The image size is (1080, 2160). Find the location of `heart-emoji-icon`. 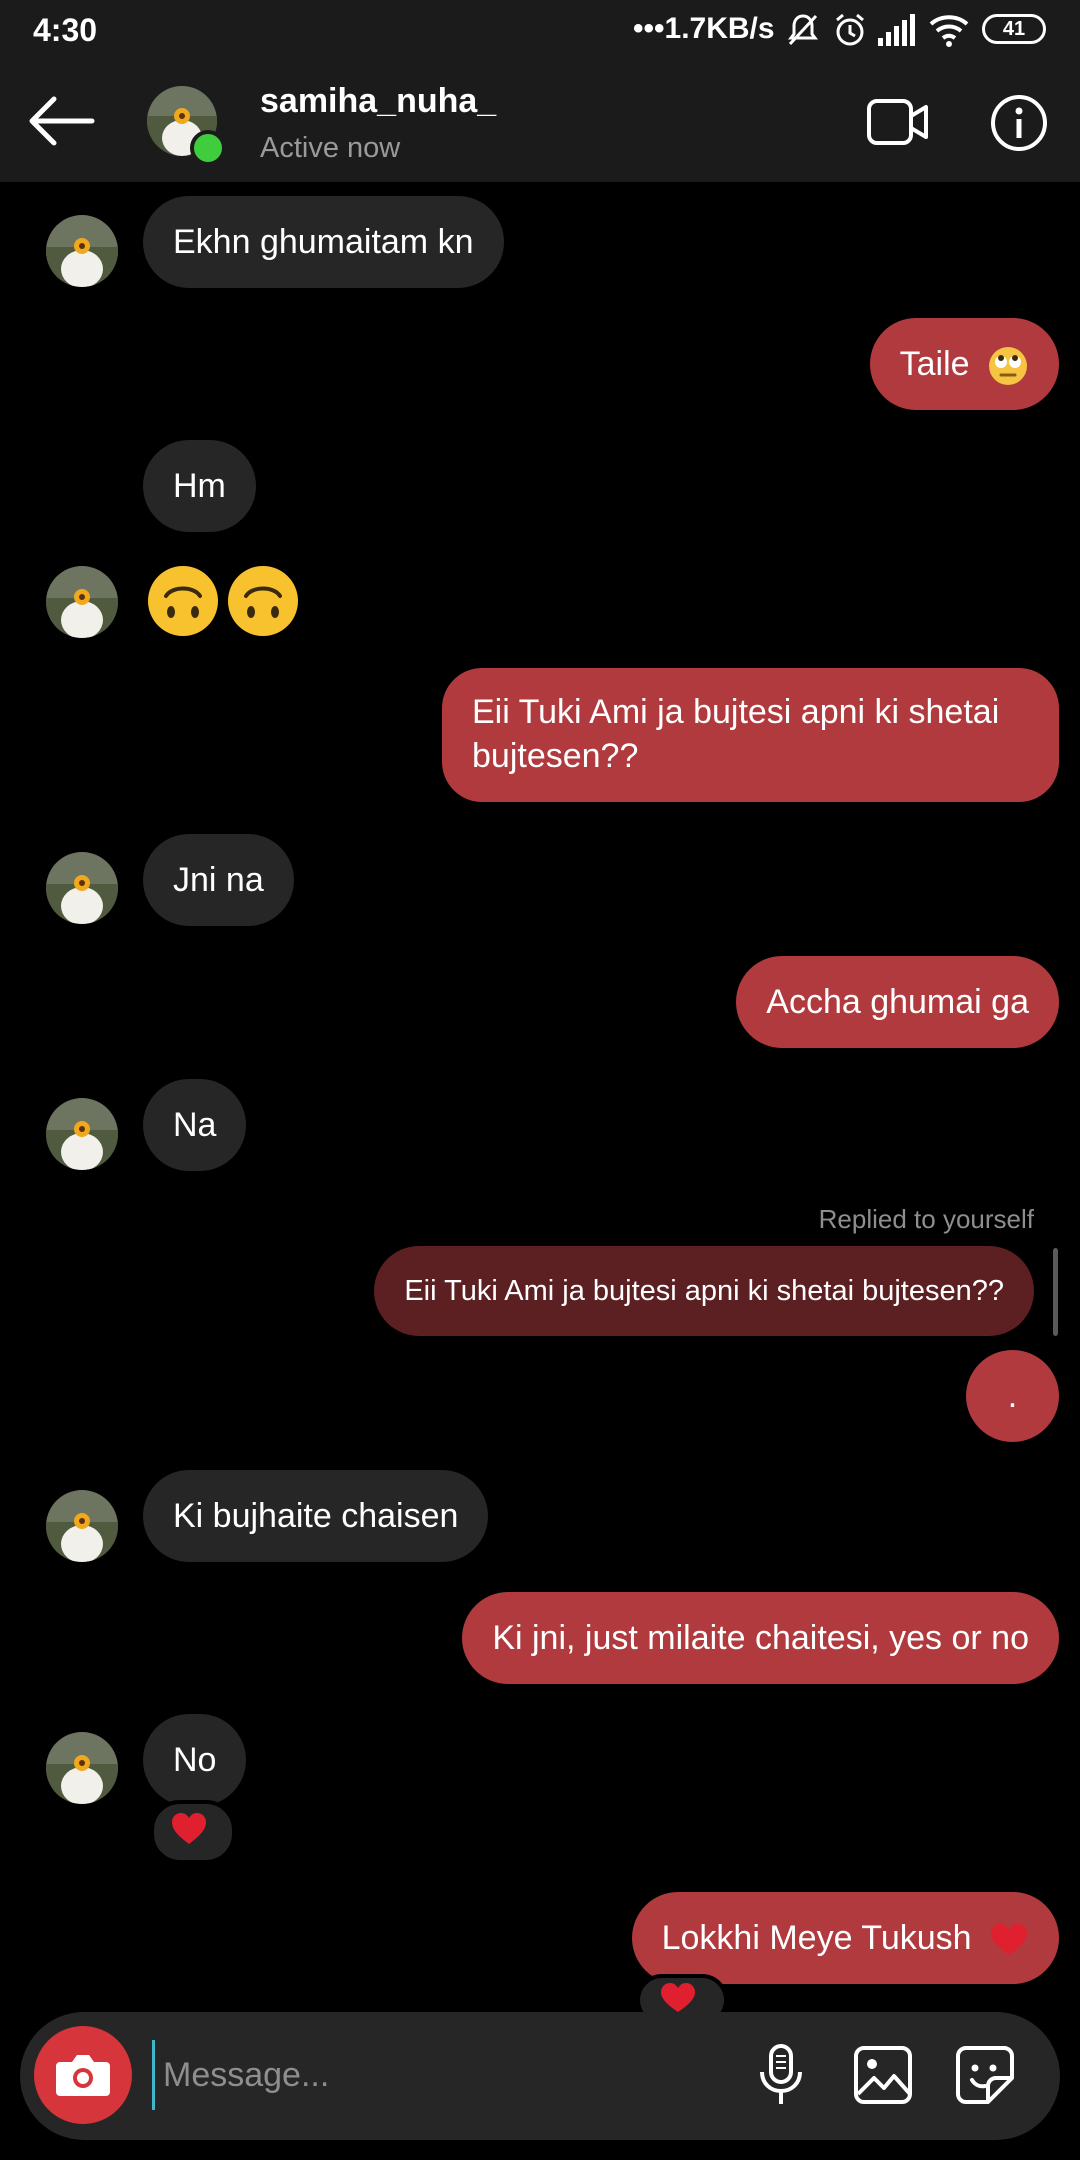

heart-emoji-icon is located at coordinates (1009, 1940).